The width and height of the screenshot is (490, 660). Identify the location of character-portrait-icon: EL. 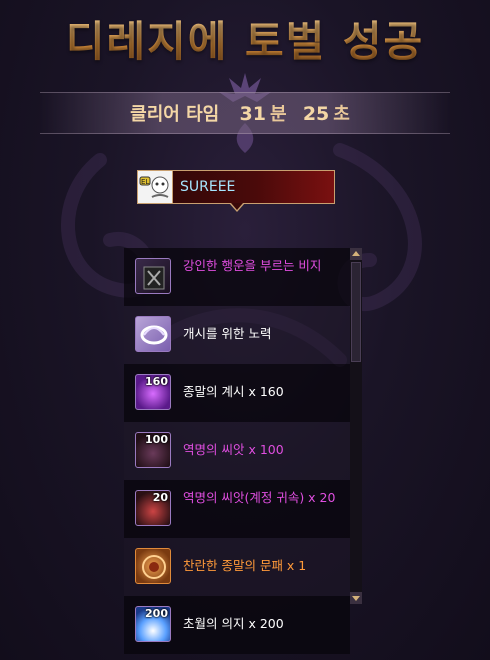
(155, 187).